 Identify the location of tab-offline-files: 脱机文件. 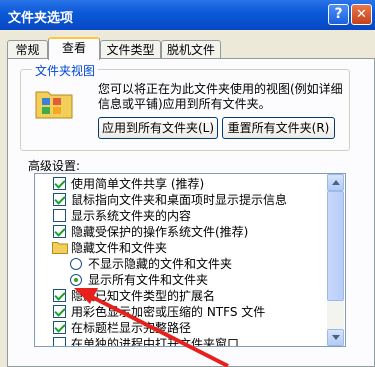
(191, 49).